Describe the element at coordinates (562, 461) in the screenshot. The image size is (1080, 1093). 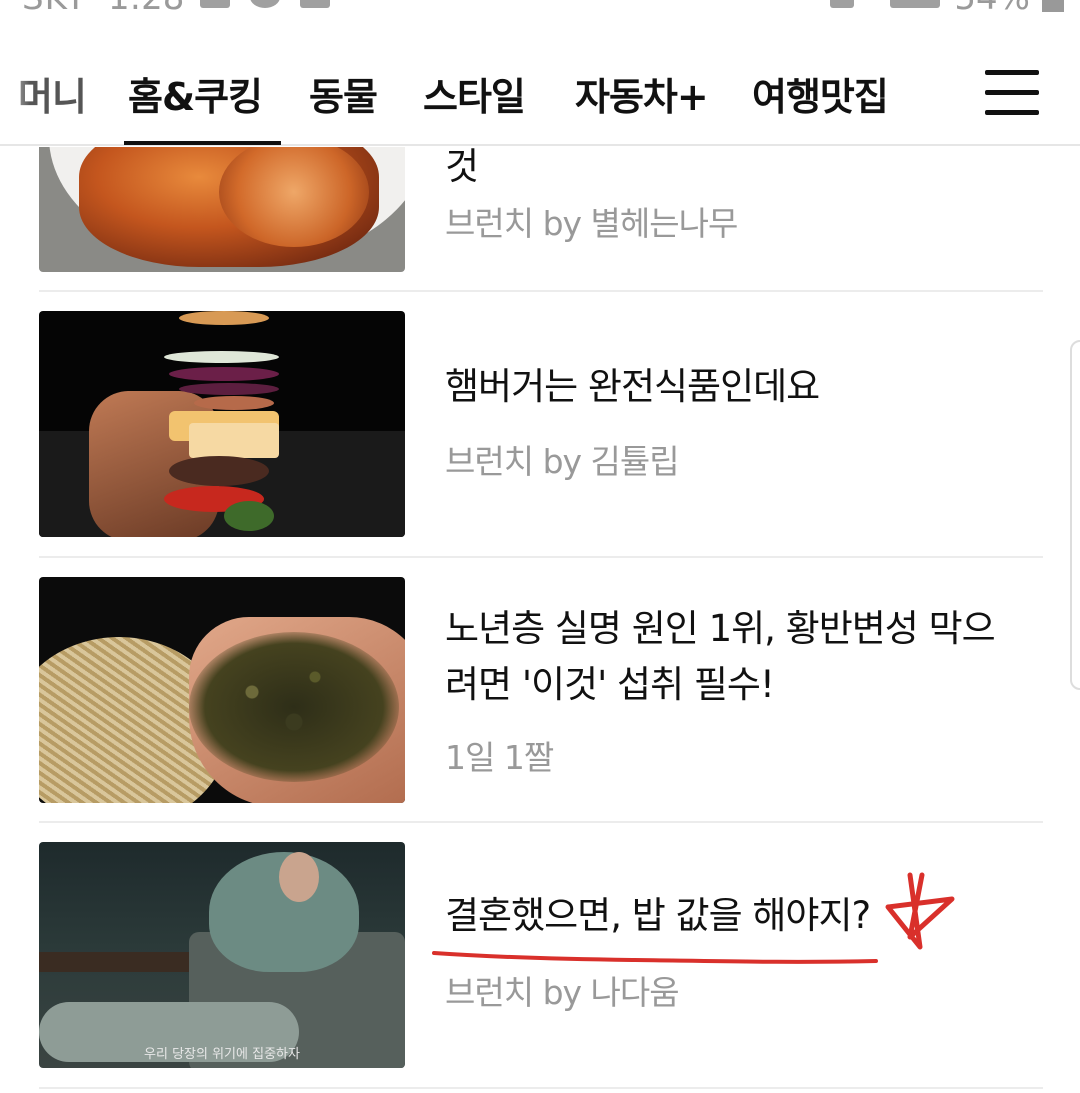
I see `article-source: 브런치 by 김튤립` at that location.